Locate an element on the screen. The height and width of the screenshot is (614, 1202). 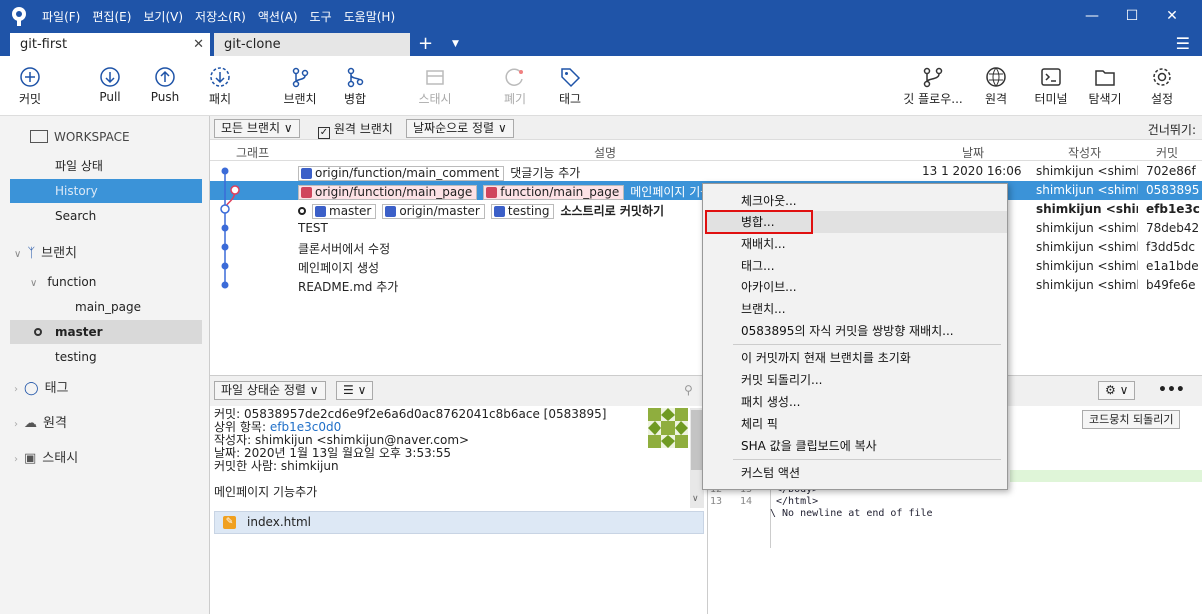
stash-button: 스태시 is located at coordinates (435, 85).